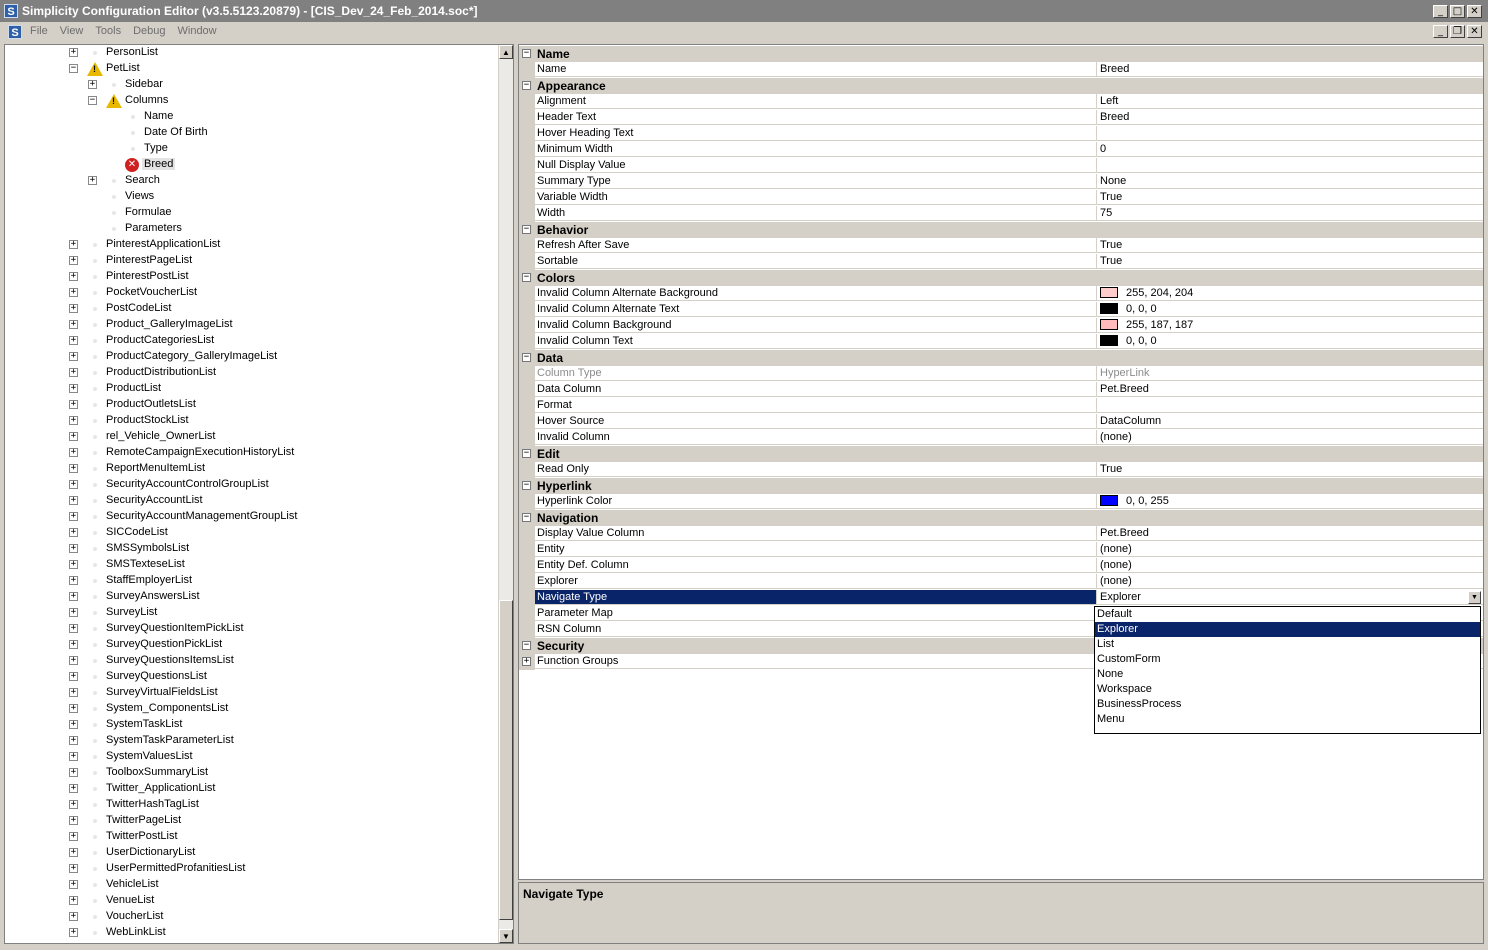 This screenshot has height=950, width=1488. I want to click on property-name: Column Type, so click(816, 373).